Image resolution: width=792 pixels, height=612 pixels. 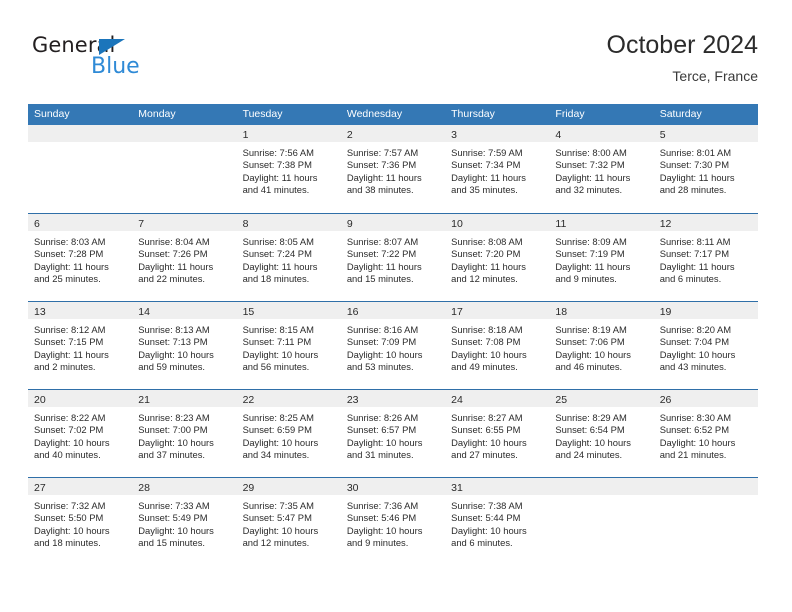 What do you see at coordinates (693, 455) in the screenshot?
I see `day-detail-line: and 21 minutes.` at bounding box center [693, 455].